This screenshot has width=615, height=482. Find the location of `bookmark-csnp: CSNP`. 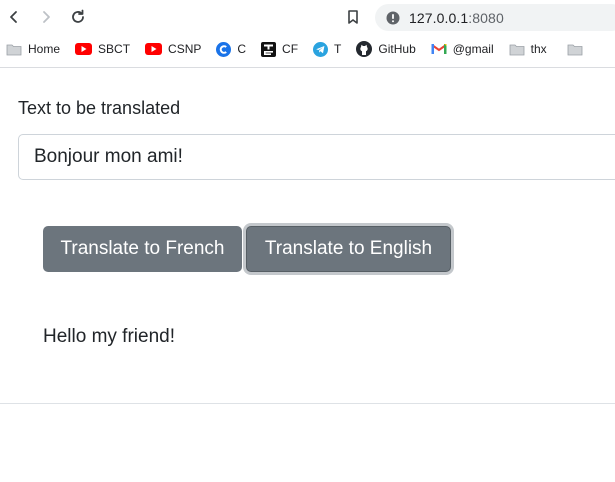

bookmark-csnp: CSNP is located at coordinates (173, 49).